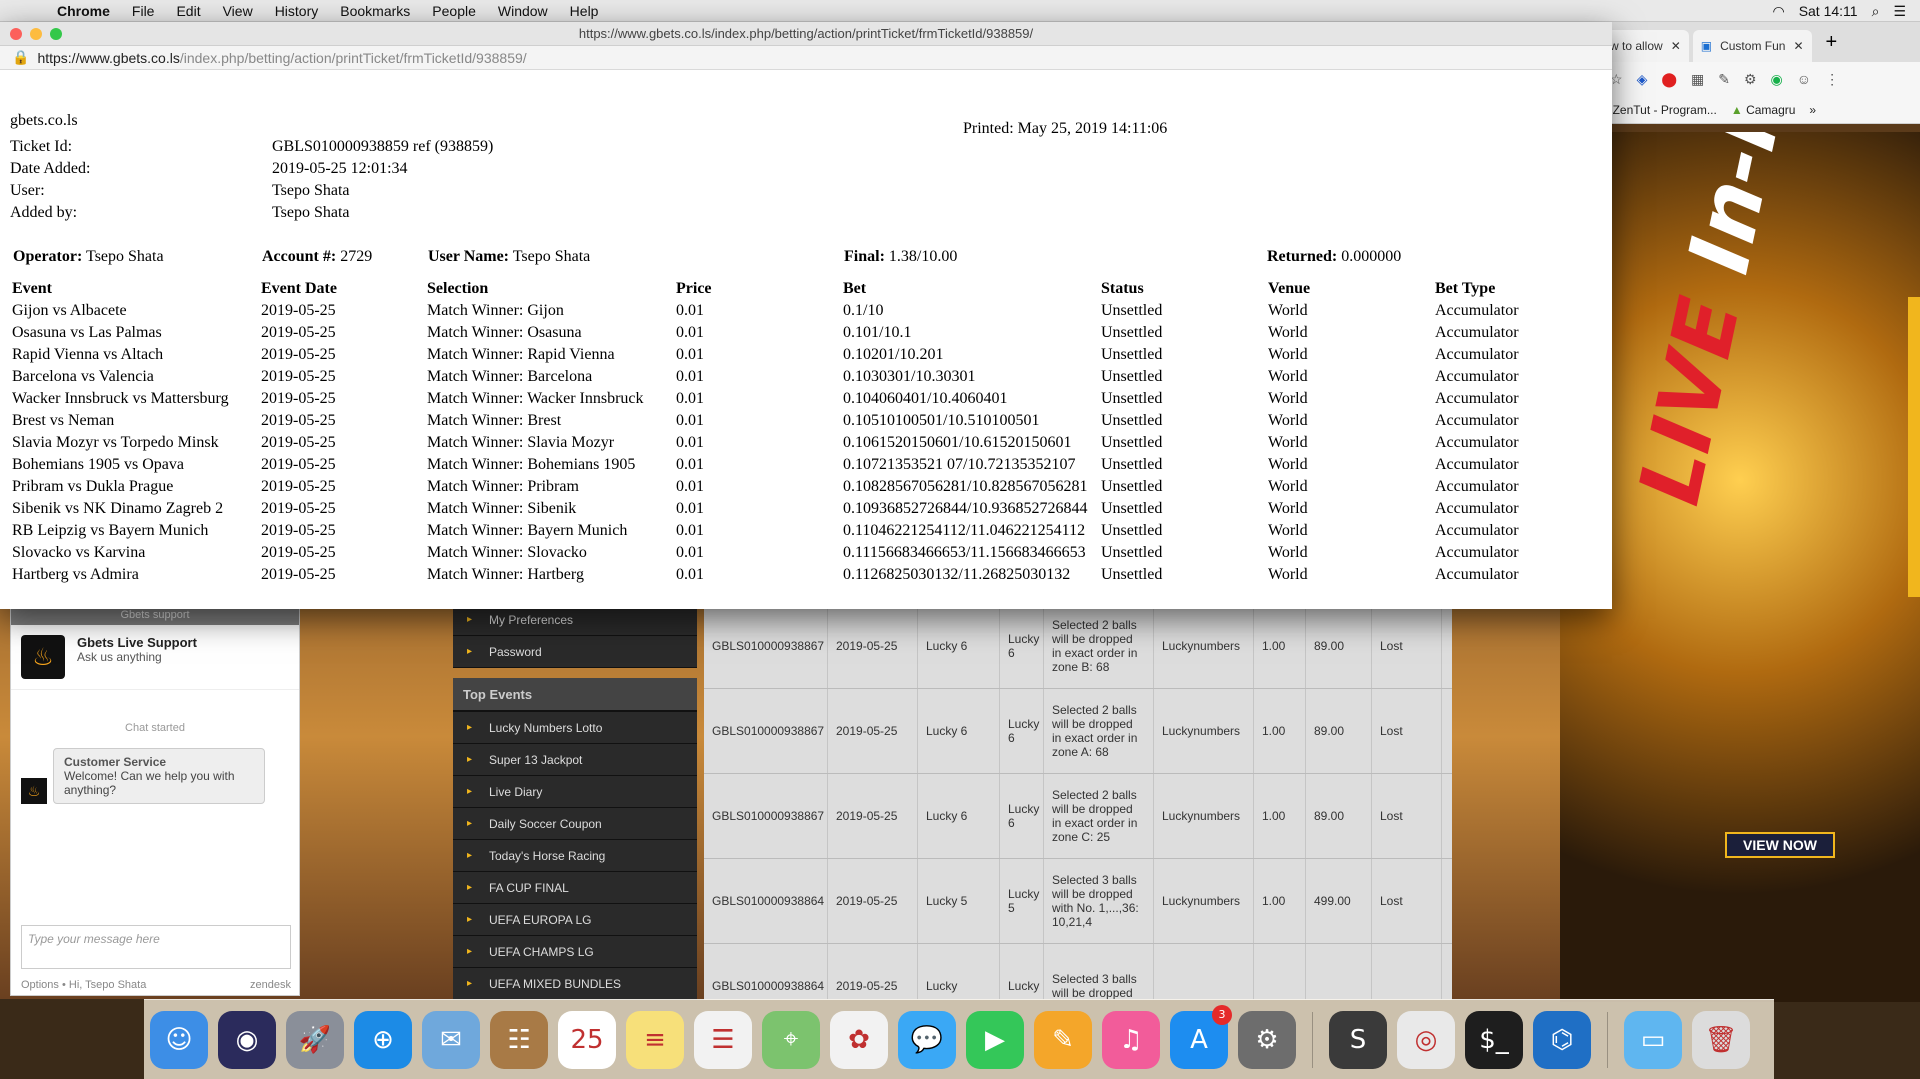 This screenshot has width=1920, height=1079. I want to click on chrome-icon: ◎, so click(1426, 1039).